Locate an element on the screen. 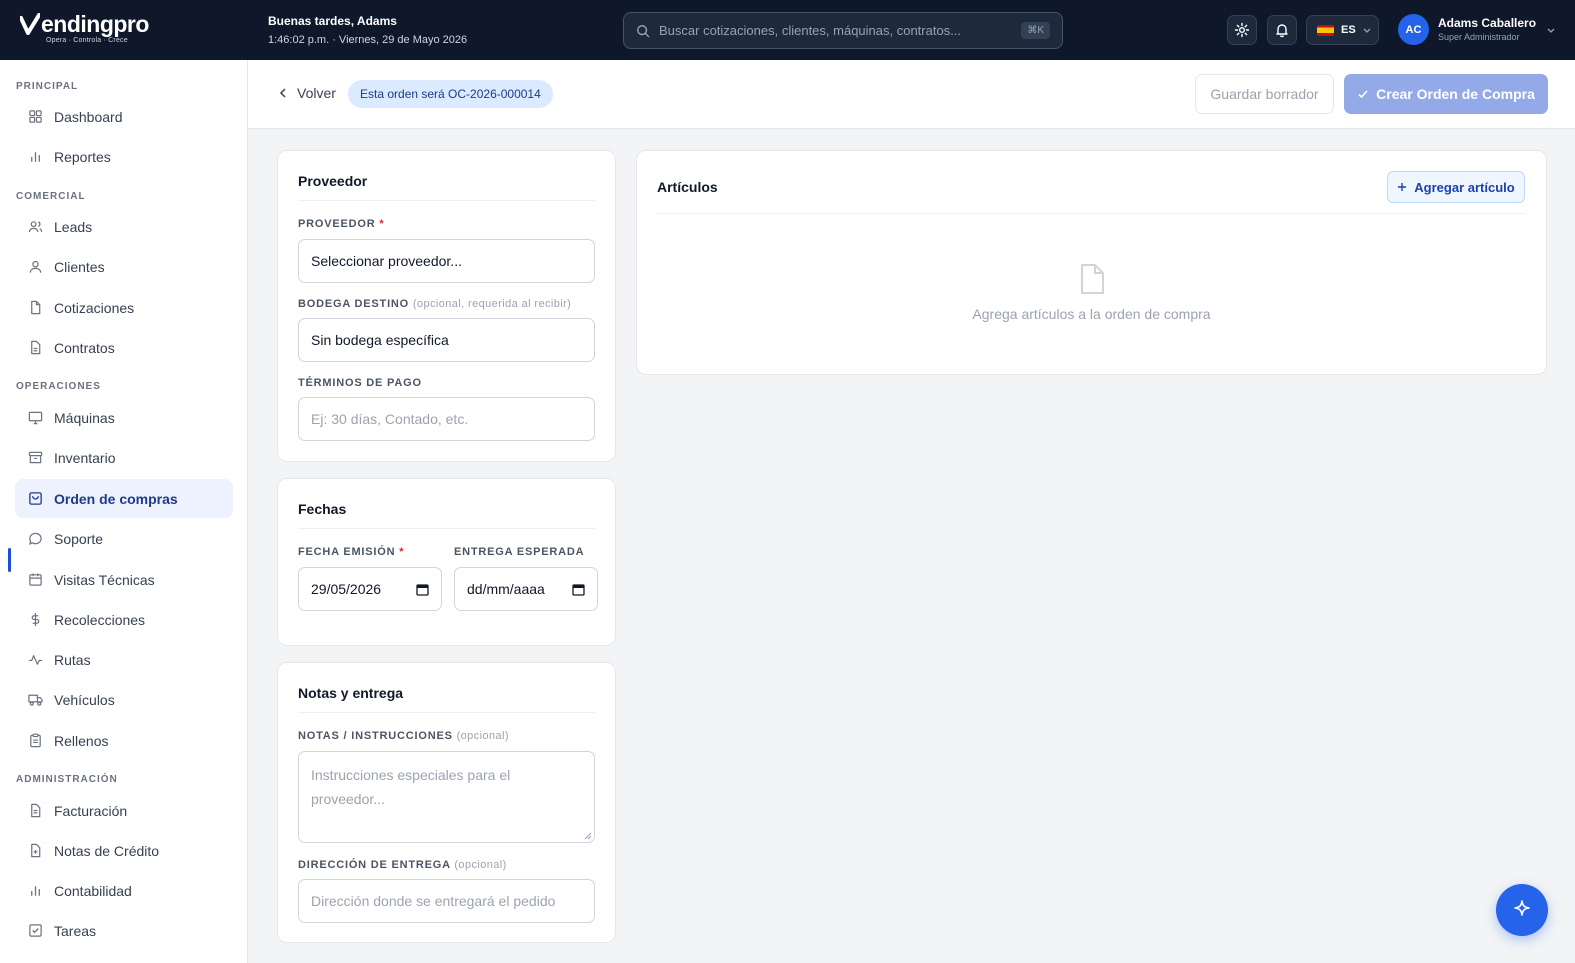  sidebar-item-label: Orden de compras is located at coordinates (116, 498).